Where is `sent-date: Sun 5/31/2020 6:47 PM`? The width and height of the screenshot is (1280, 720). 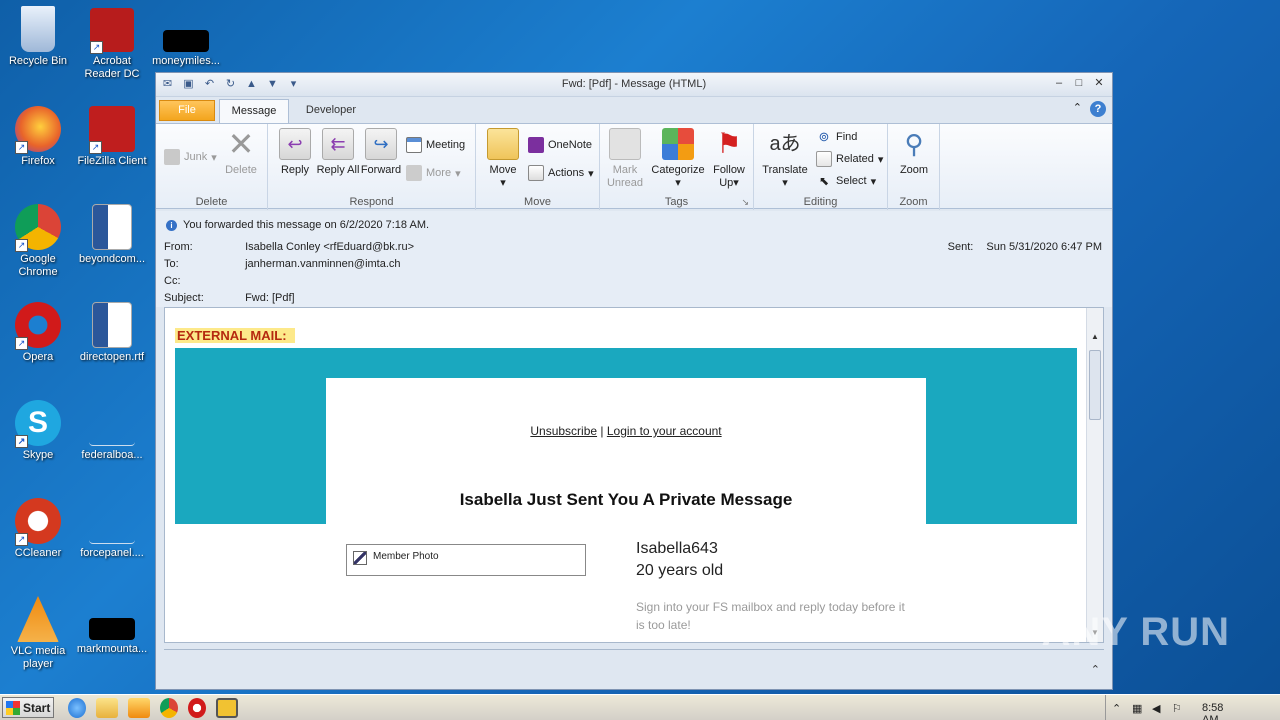
sent-date: Sun 5/31/2020 6:47 PM is located at coordinates (1044, 247).